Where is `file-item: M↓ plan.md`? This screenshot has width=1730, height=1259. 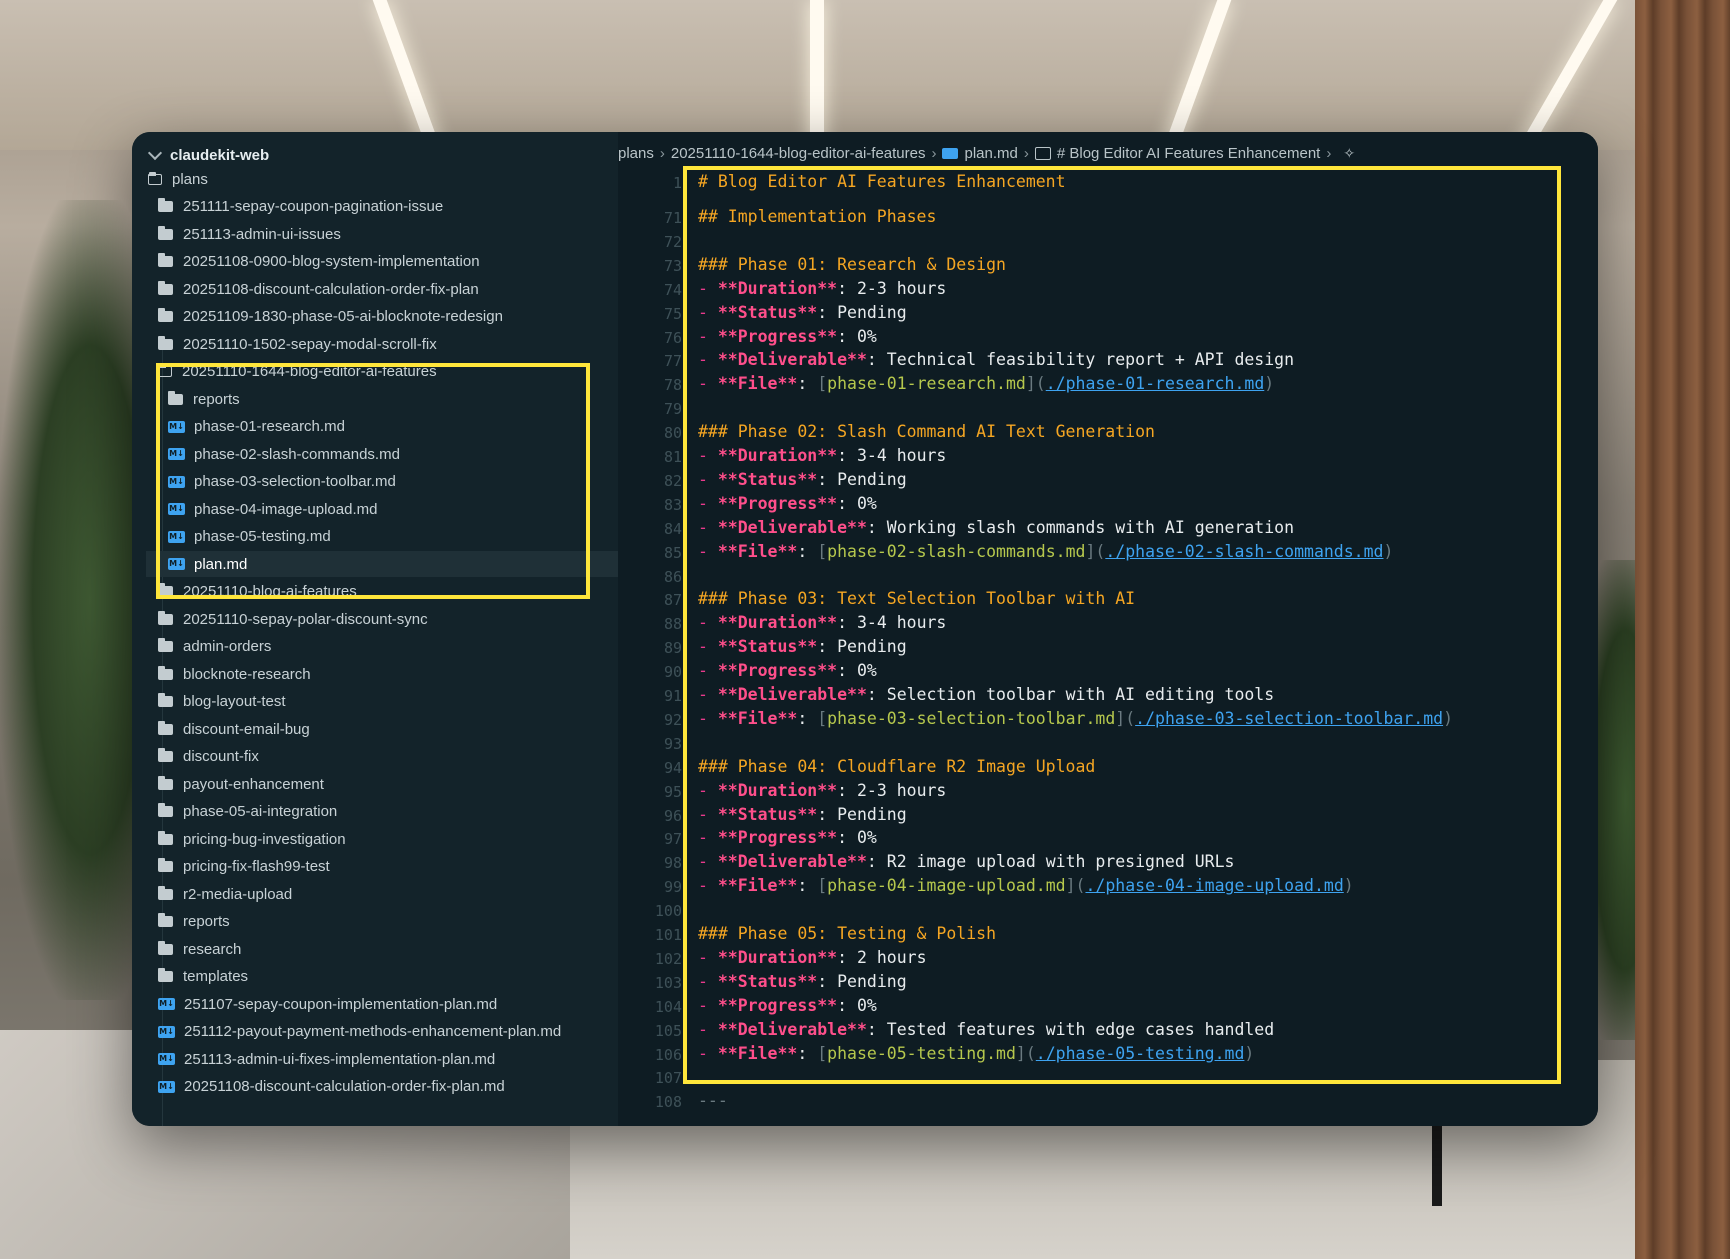 file-item: M↓ plan.md is located at coordinates (382, 564).